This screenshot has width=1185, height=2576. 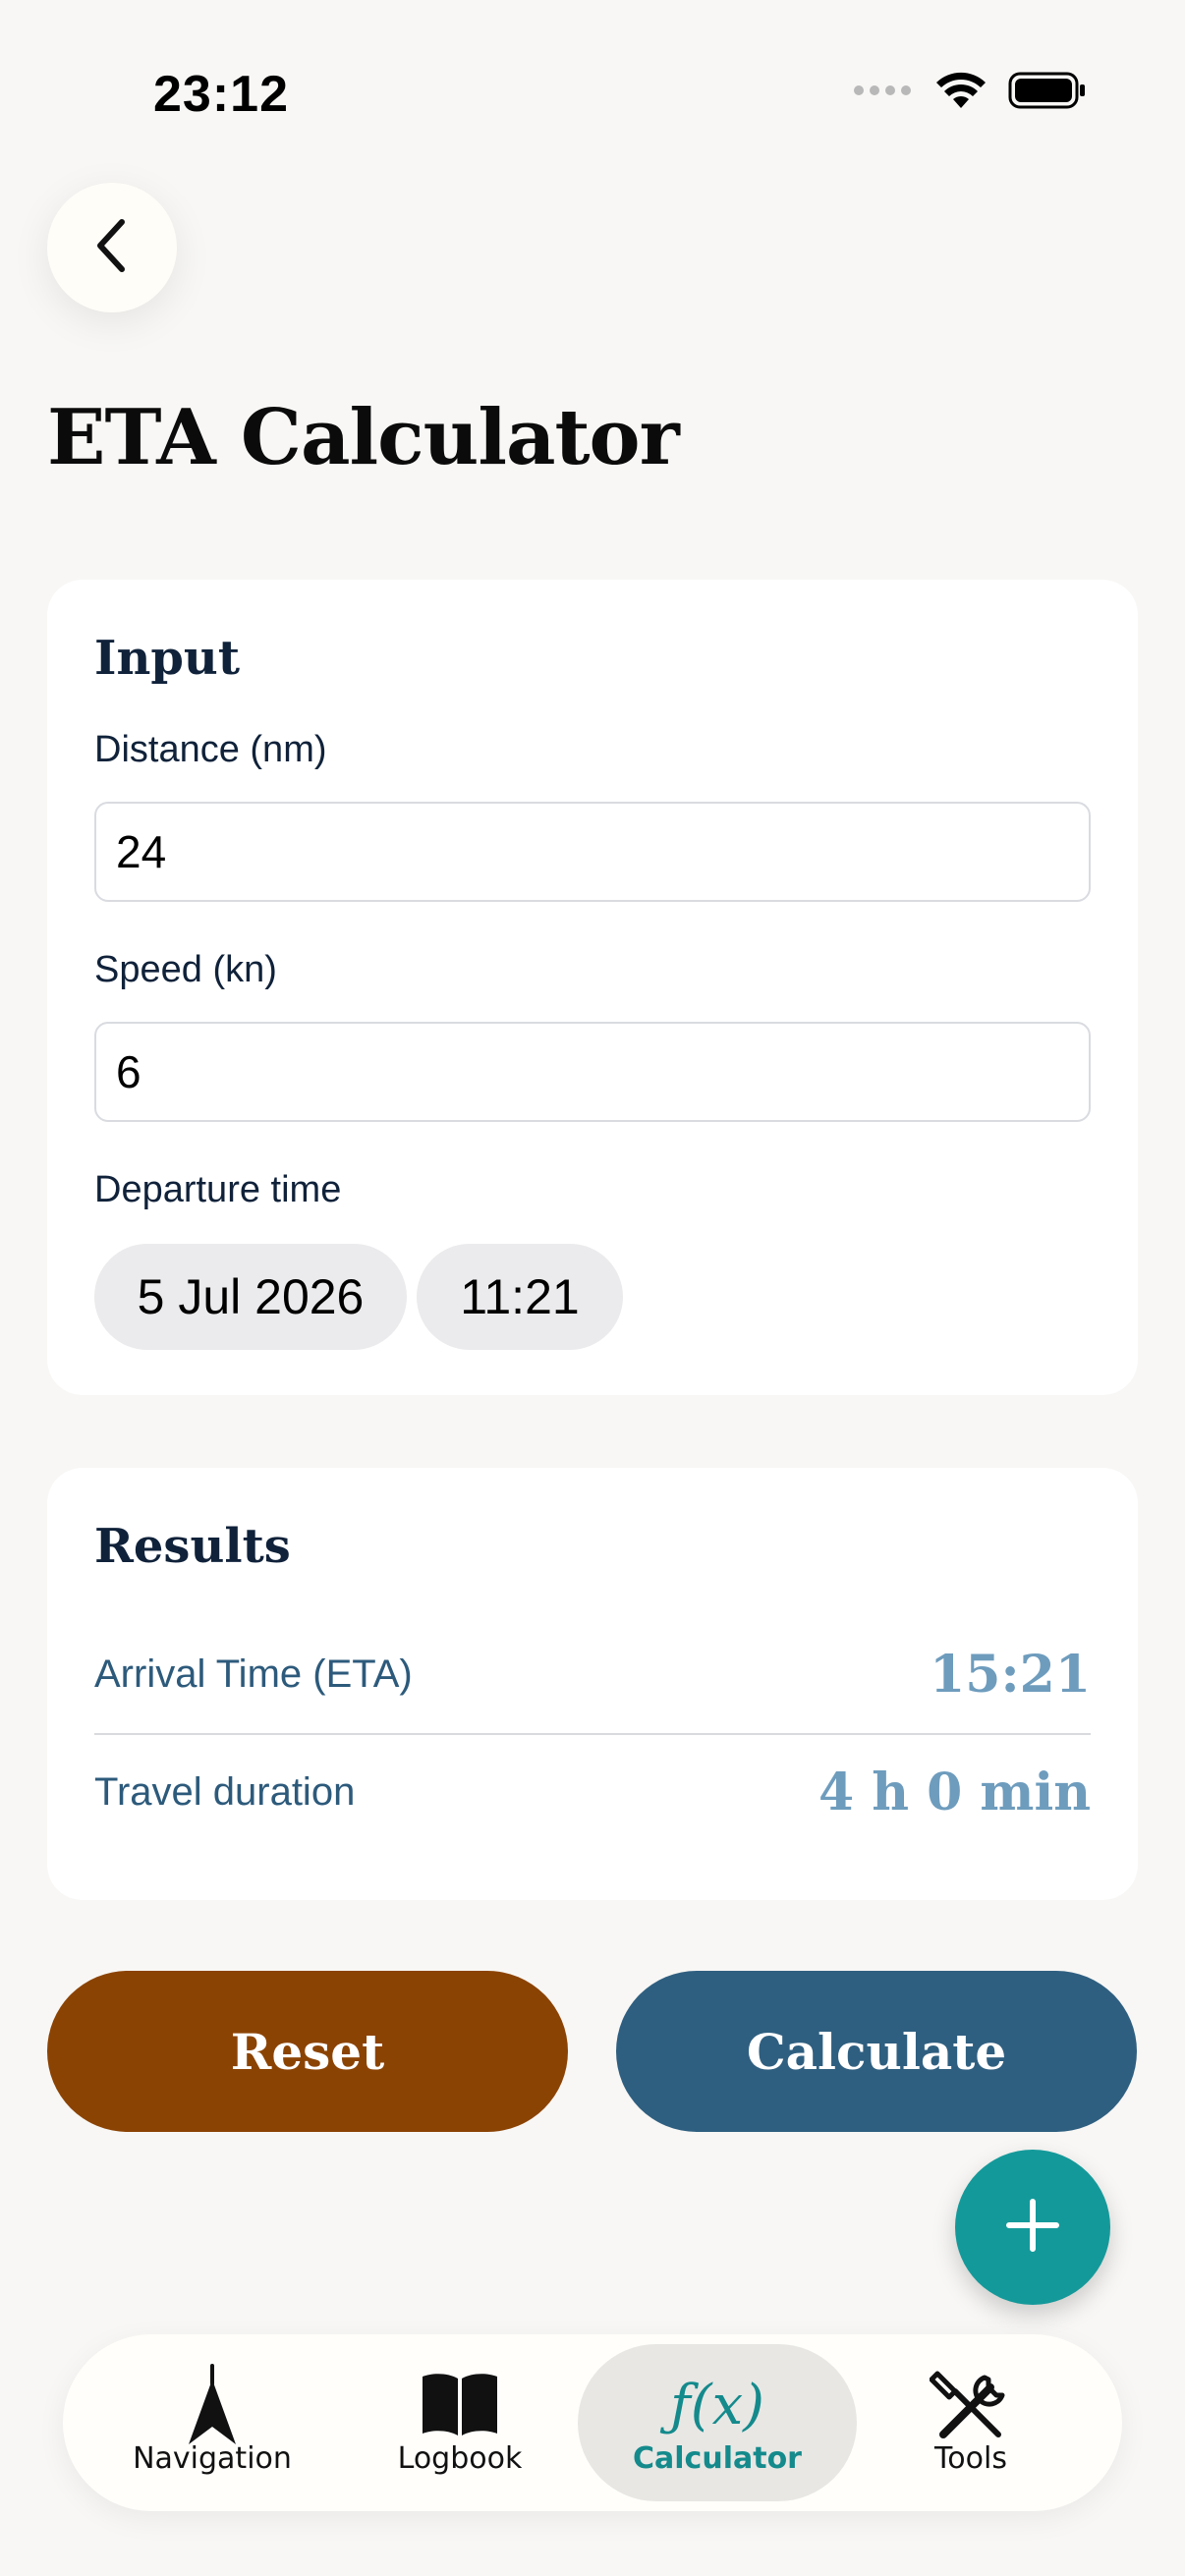 I want to click on tab-tools: Tools, so click(x=971, y=2422).